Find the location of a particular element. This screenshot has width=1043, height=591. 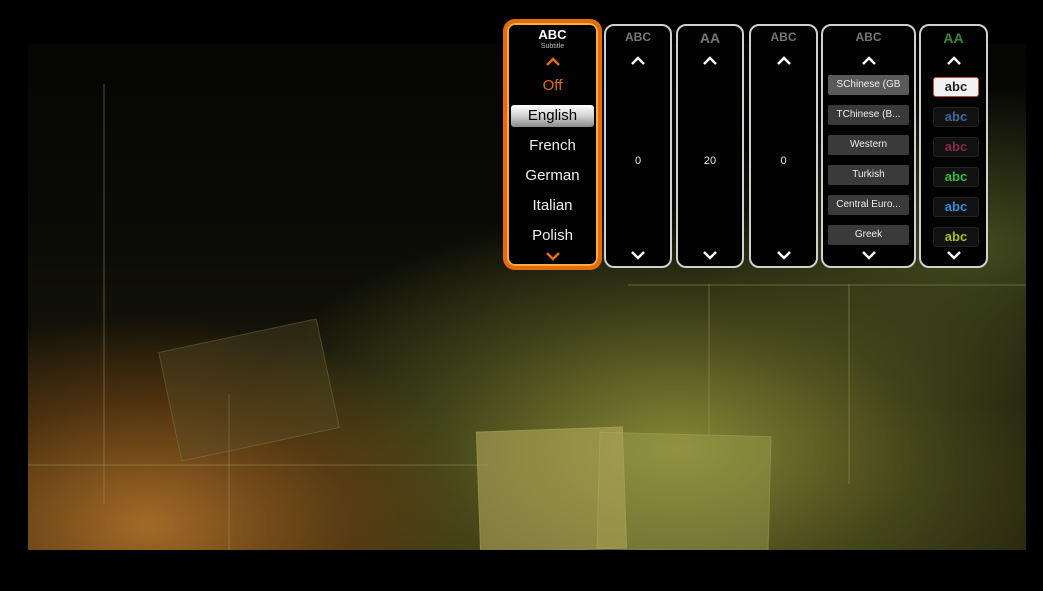

offset-header-icon: ABC is located at coordinates (783, 37).